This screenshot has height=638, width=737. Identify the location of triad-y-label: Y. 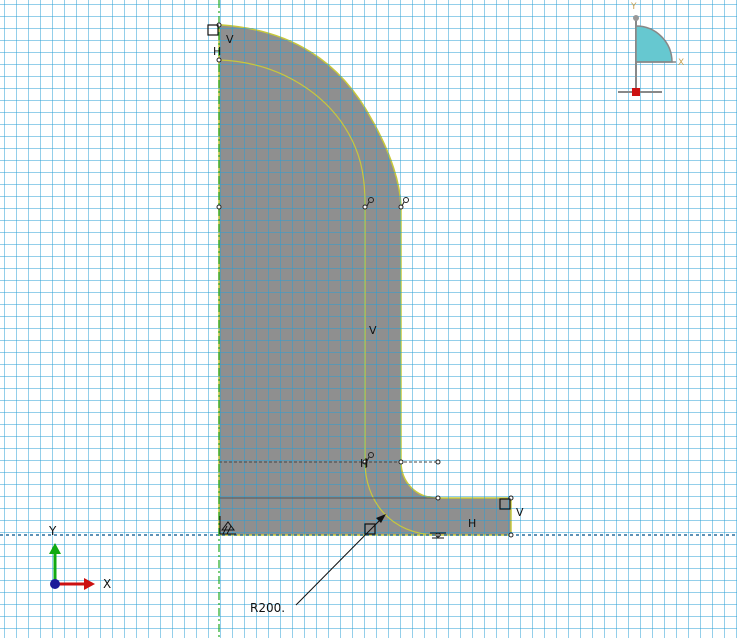
(52, 531).